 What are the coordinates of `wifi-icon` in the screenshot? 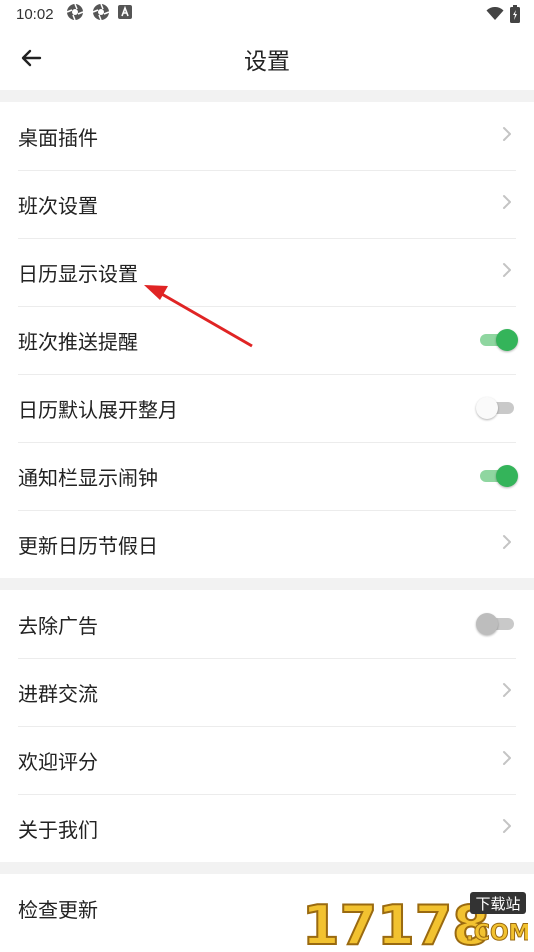 It's located at (495, 15).